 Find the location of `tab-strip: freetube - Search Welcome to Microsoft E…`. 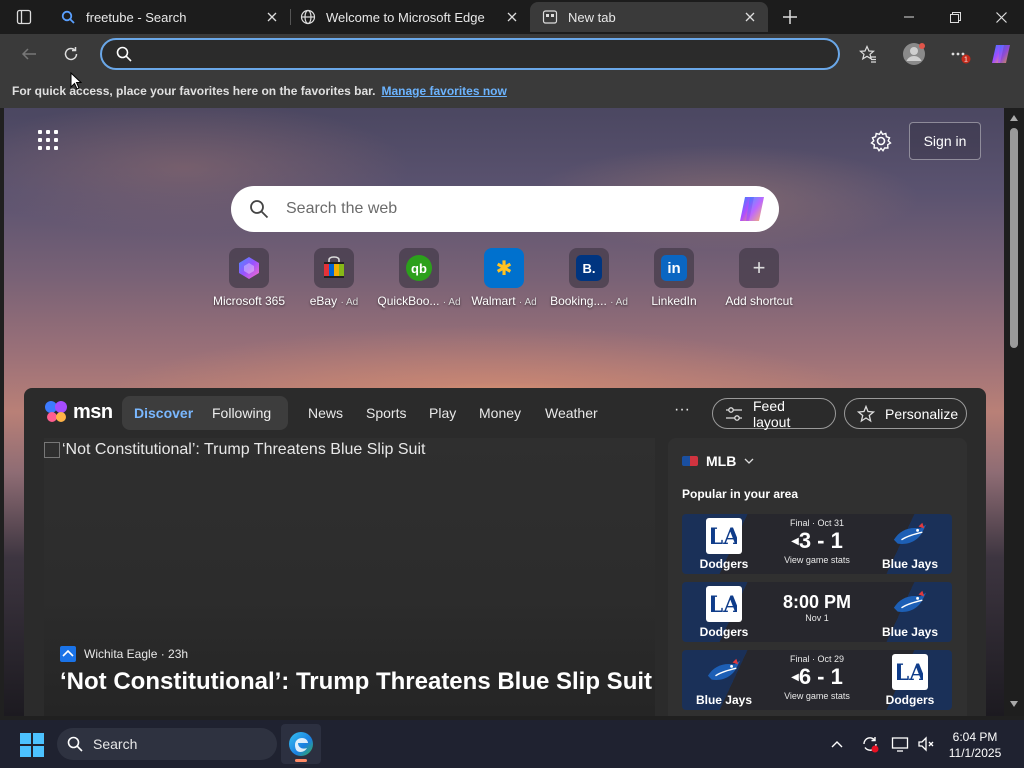

tab-strip: freetube - Search Welcome to Microsoft E… is located at coordinates (512, 17).